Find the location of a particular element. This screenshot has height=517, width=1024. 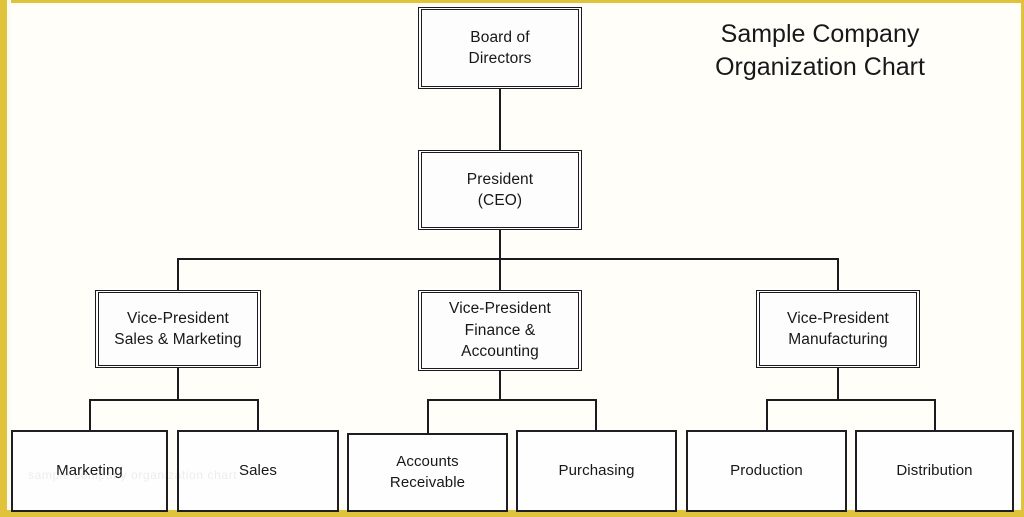

connector-president-stem is located at coordinates (500, 260).